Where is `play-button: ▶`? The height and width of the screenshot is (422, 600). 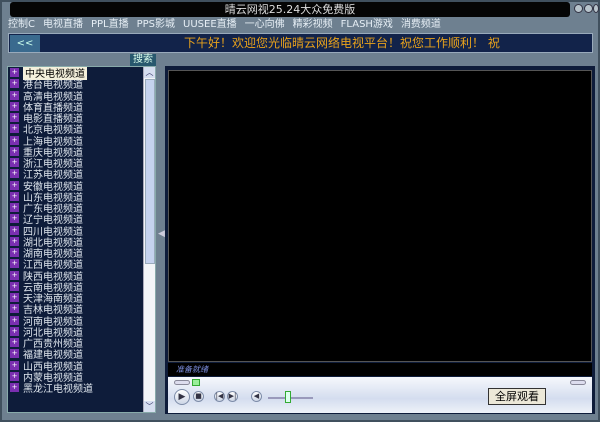 play-button: ▶ is located at coordinates (182, 397).